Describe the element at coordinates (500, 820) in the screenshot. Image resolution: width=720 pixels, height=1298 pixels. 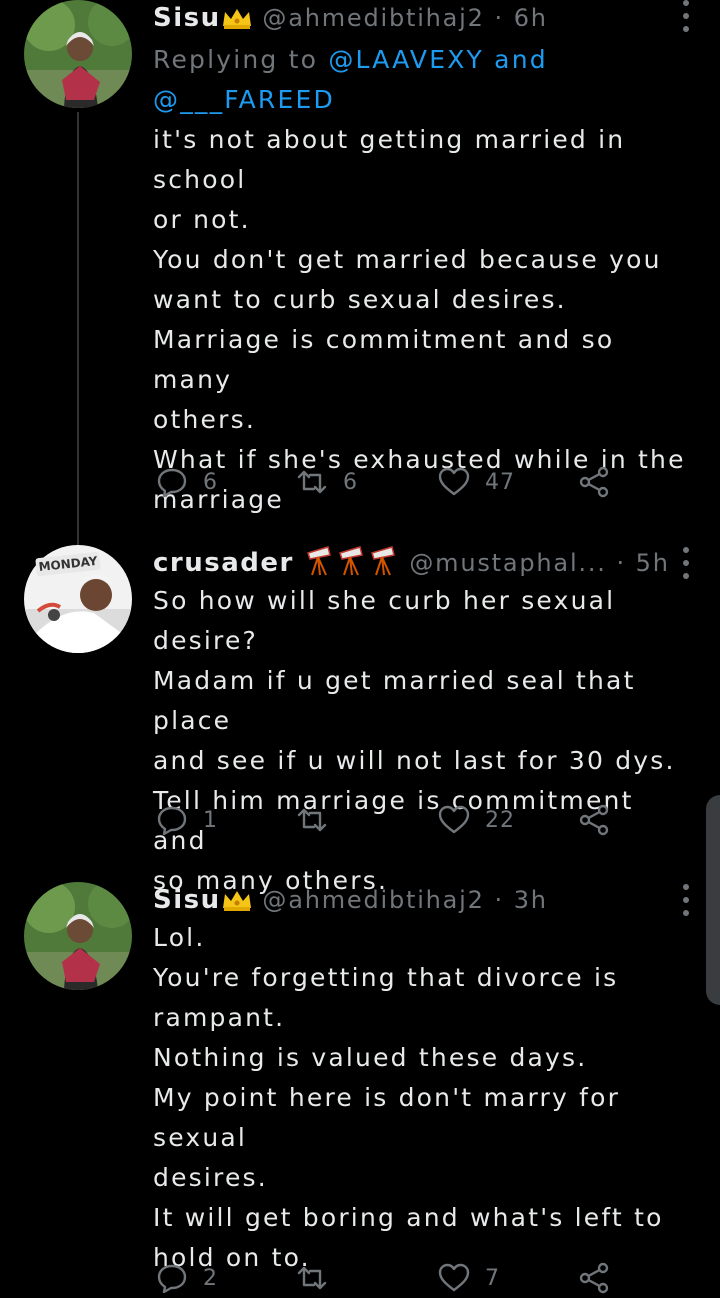
I see `like-count: 22` at that location.